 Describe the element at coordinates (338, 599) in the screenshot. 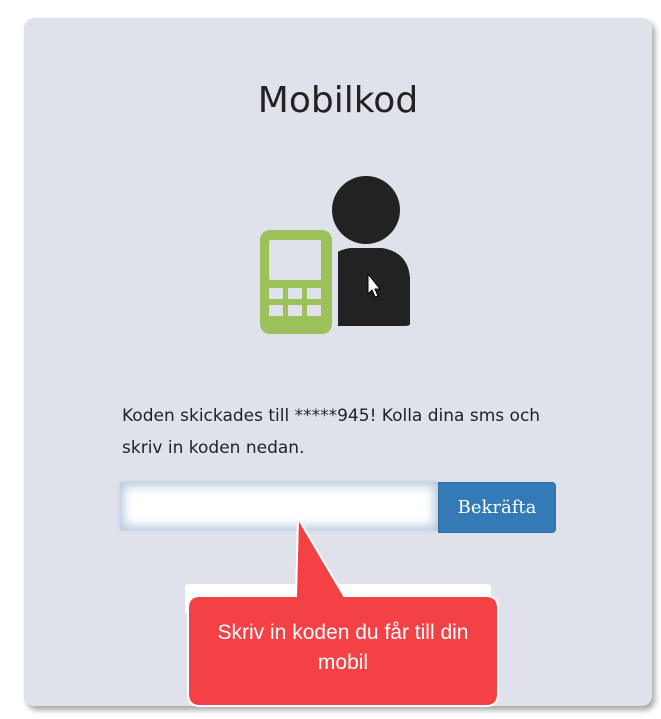

I see `secondary-button` at that location.